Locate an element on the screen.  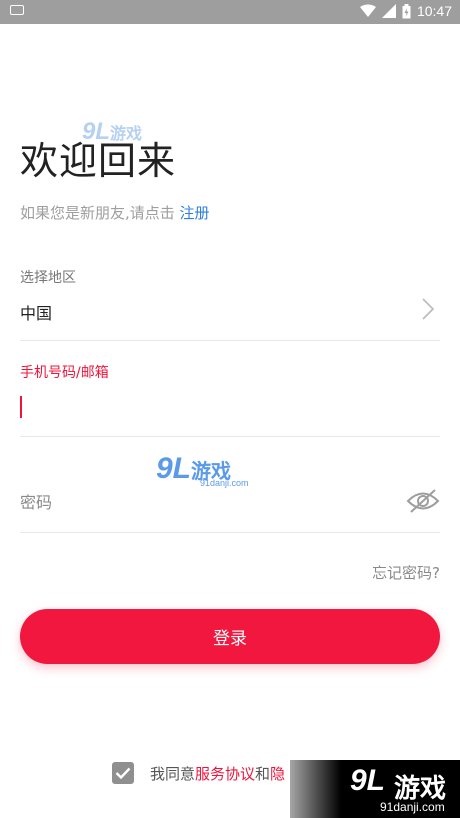
watermark-logo-text: 游戏 is located at coordinates (126, 134).